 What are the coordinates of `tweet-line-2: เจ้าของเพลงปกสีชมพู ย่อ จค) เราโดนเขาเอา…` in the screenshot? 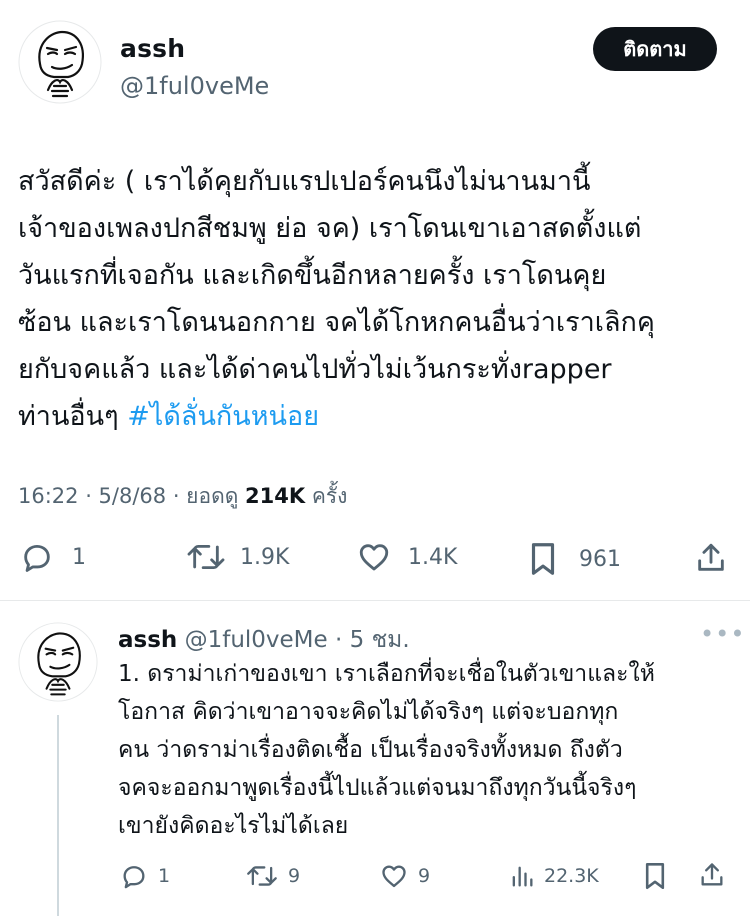 It's located at (330, 228).